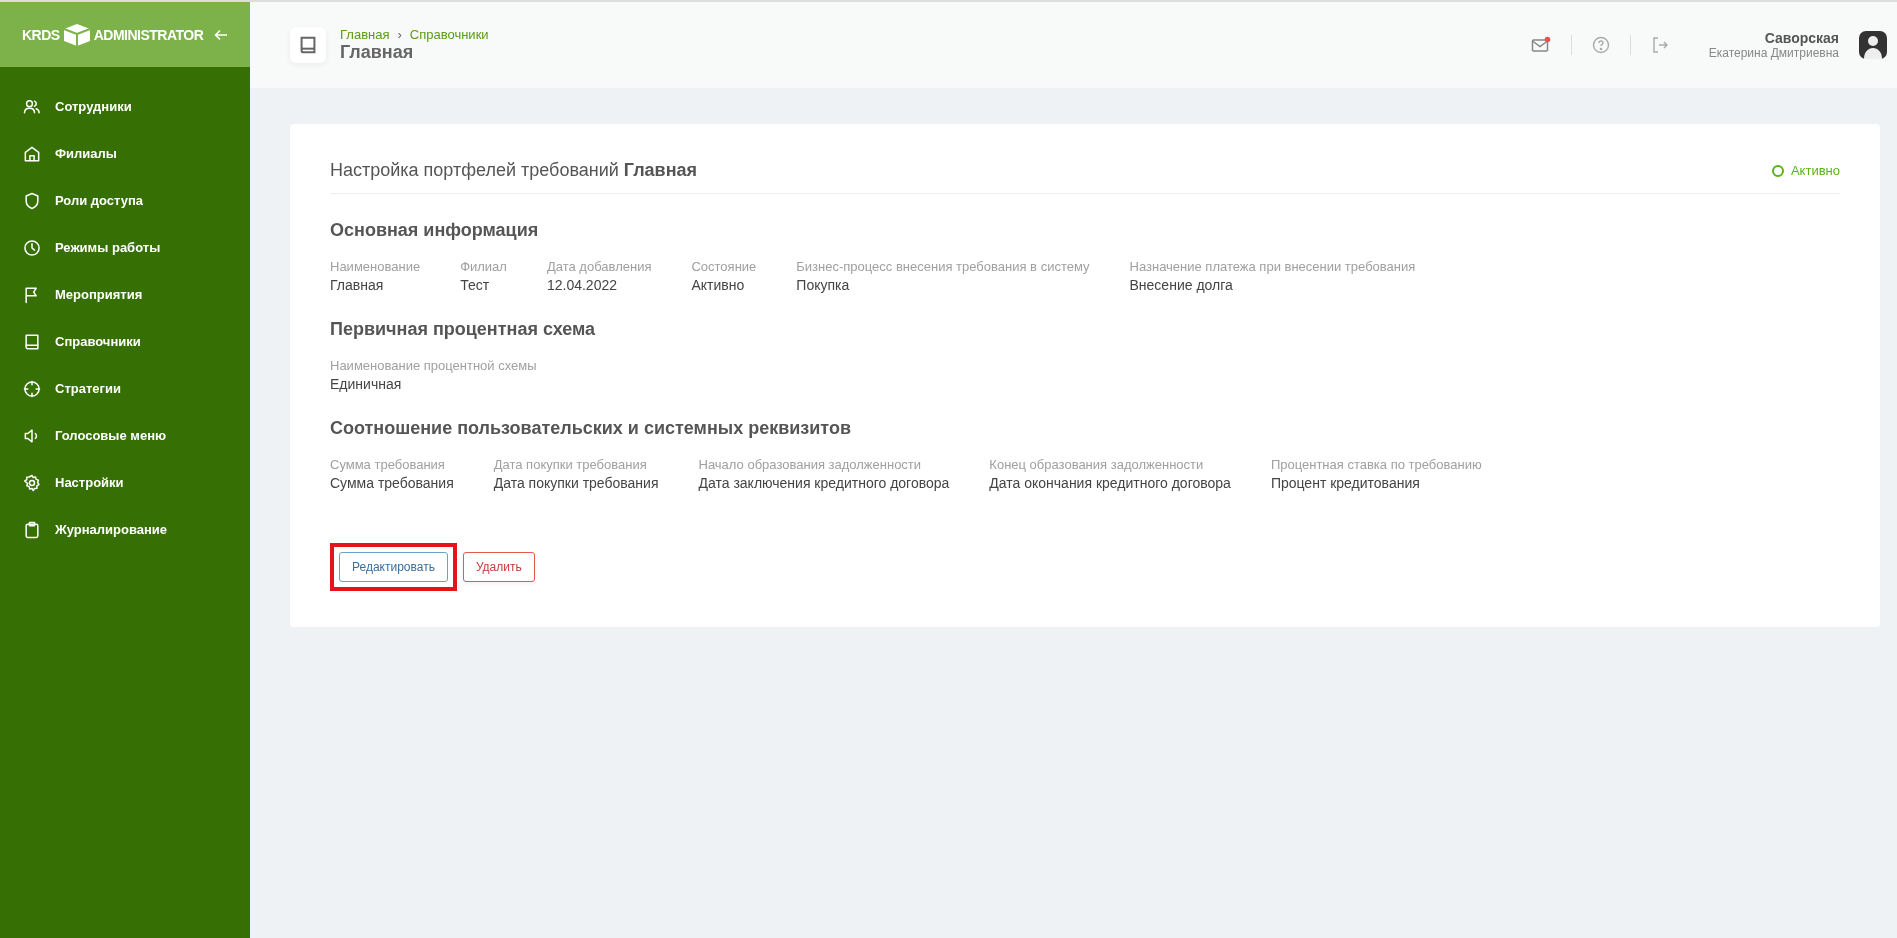 Image resolution: width=1897 pixels, height=938 pixels. Describe the element at coordinates (365, 34) in the screenshot. I see `breadcrumb-link: Главная` at that location.